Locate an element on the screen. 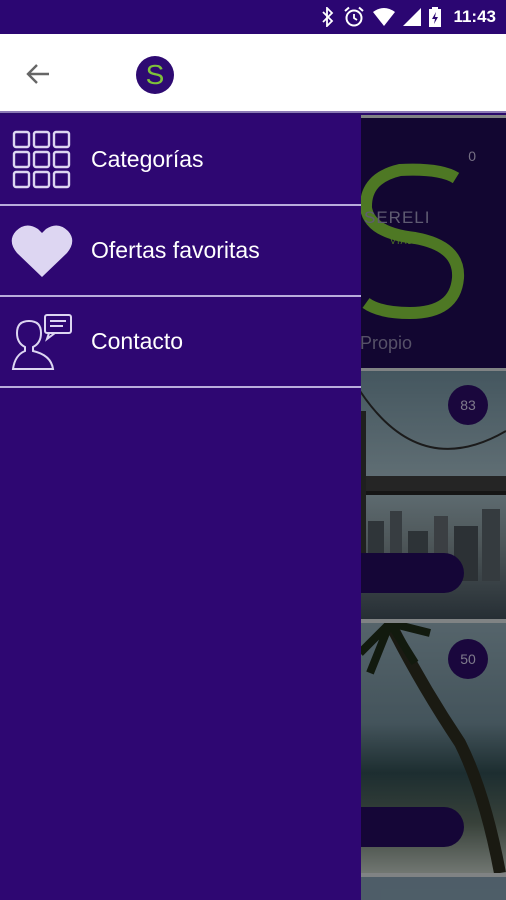 This screenshot has height=900, width=506. battery-charging-icon is located at coordinates (435, 17).